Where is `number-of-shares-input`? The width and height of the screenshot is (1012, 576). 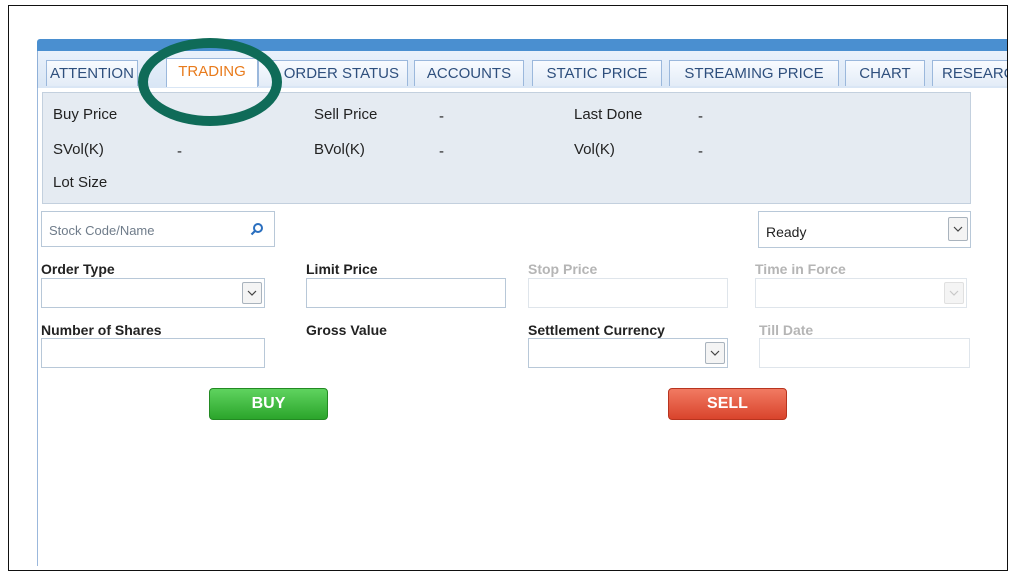
number-of-shares-input is located at coordinates (153, 353).